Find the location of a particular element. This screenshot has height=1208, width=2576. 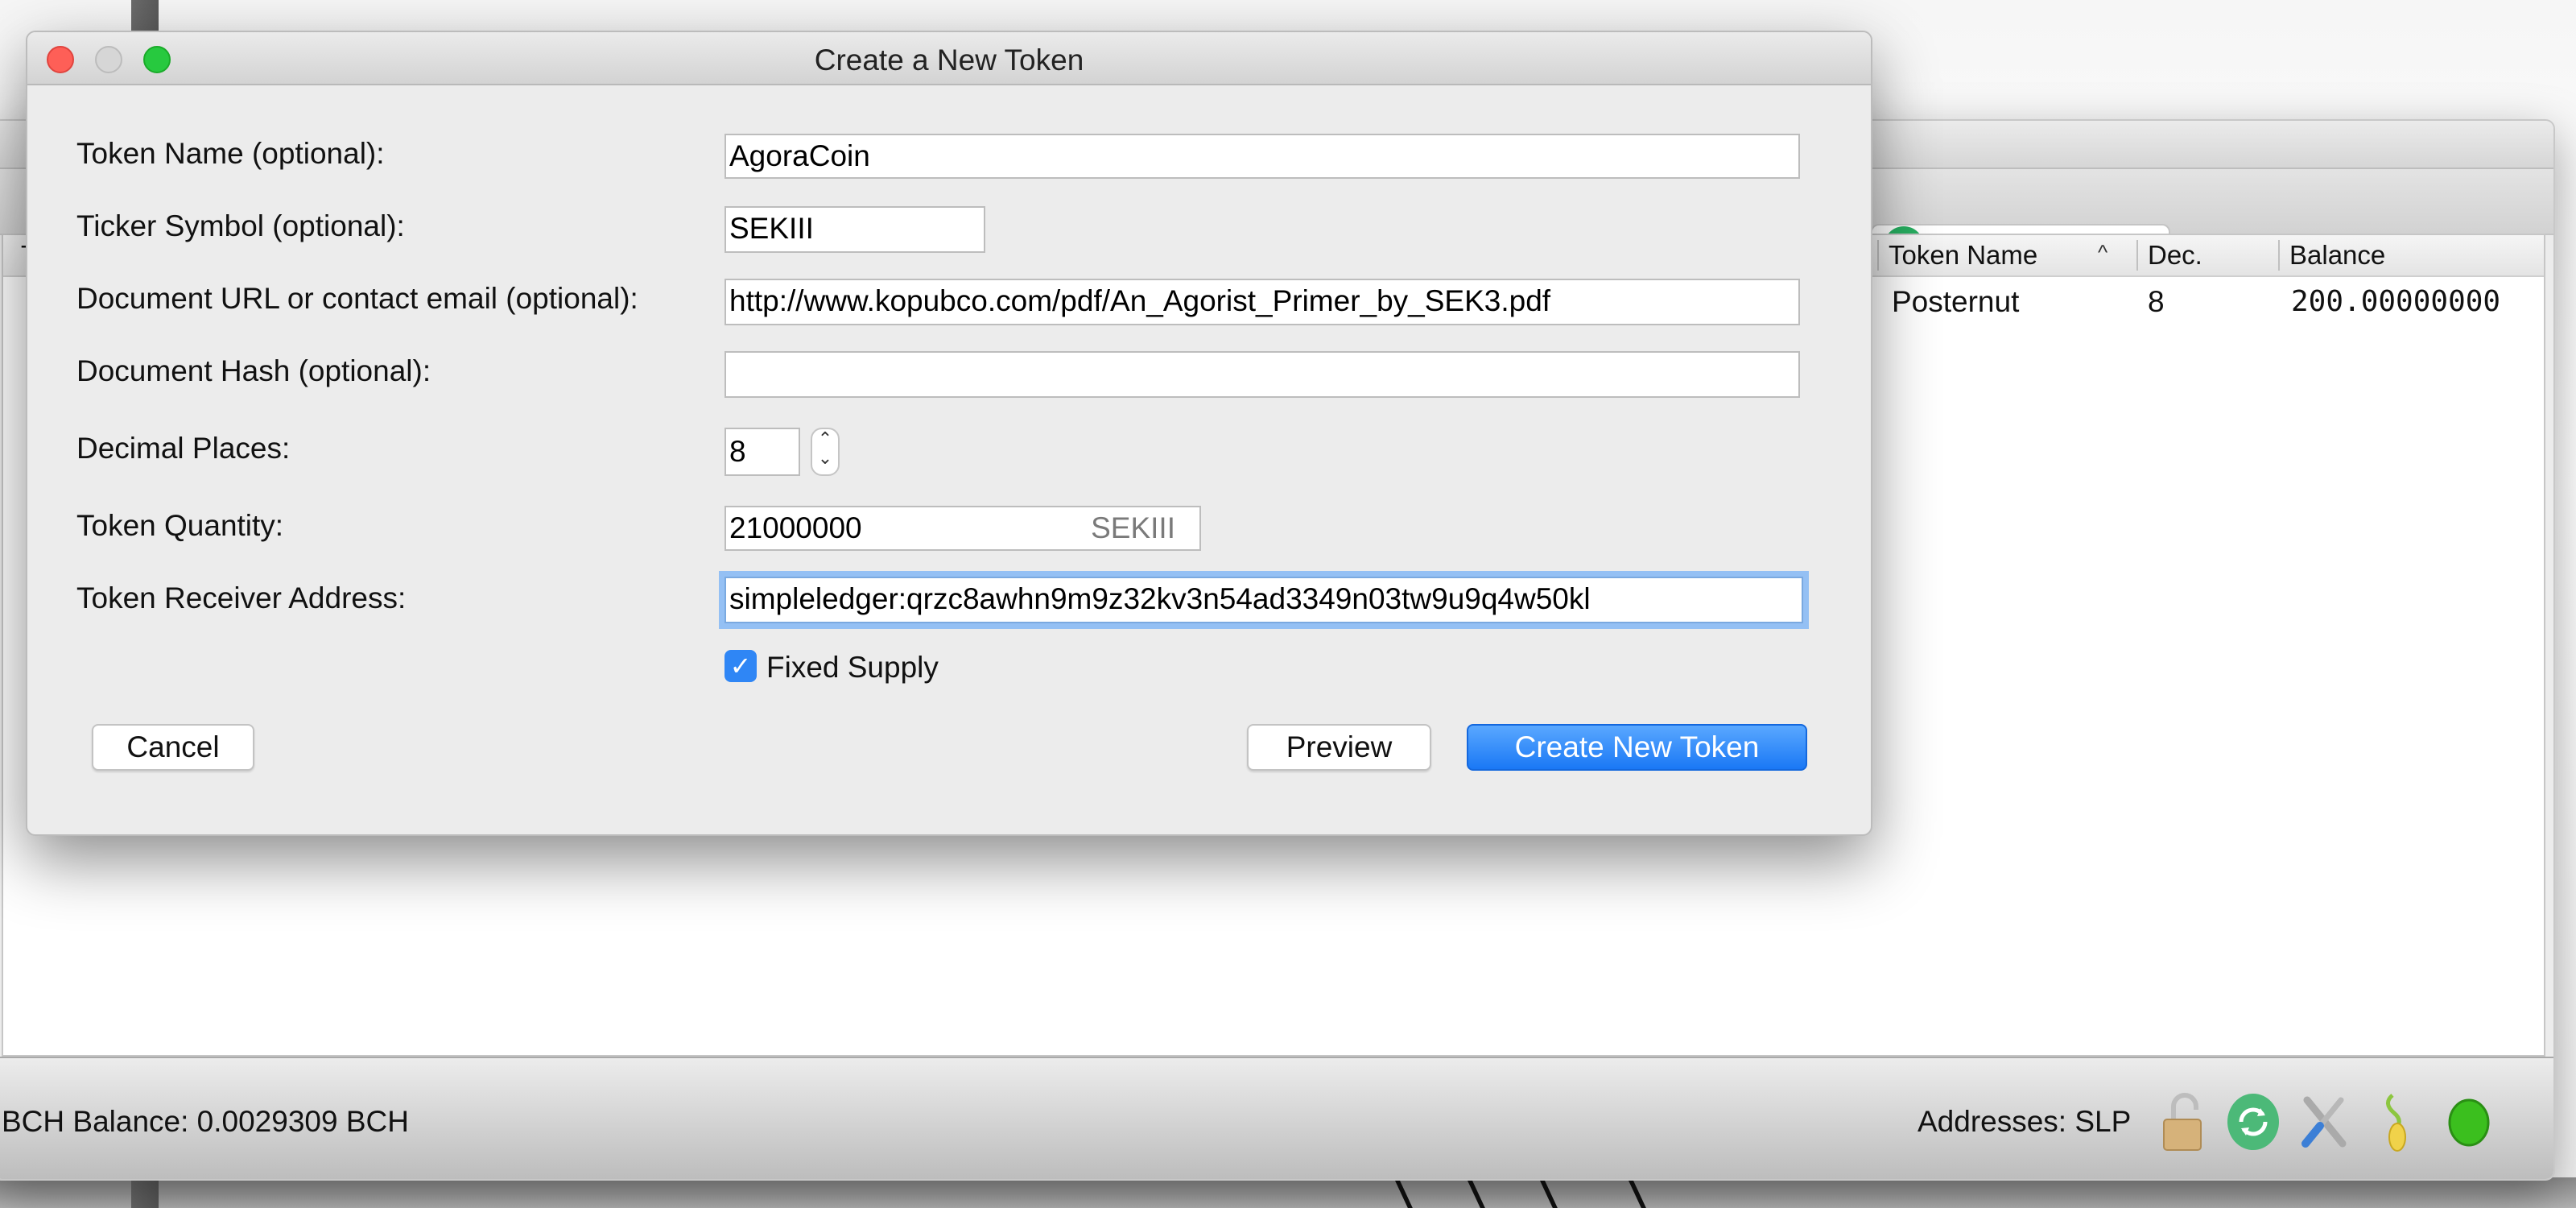

decimal-places-label: Decimal Places: is located at coordinates (183, 448).